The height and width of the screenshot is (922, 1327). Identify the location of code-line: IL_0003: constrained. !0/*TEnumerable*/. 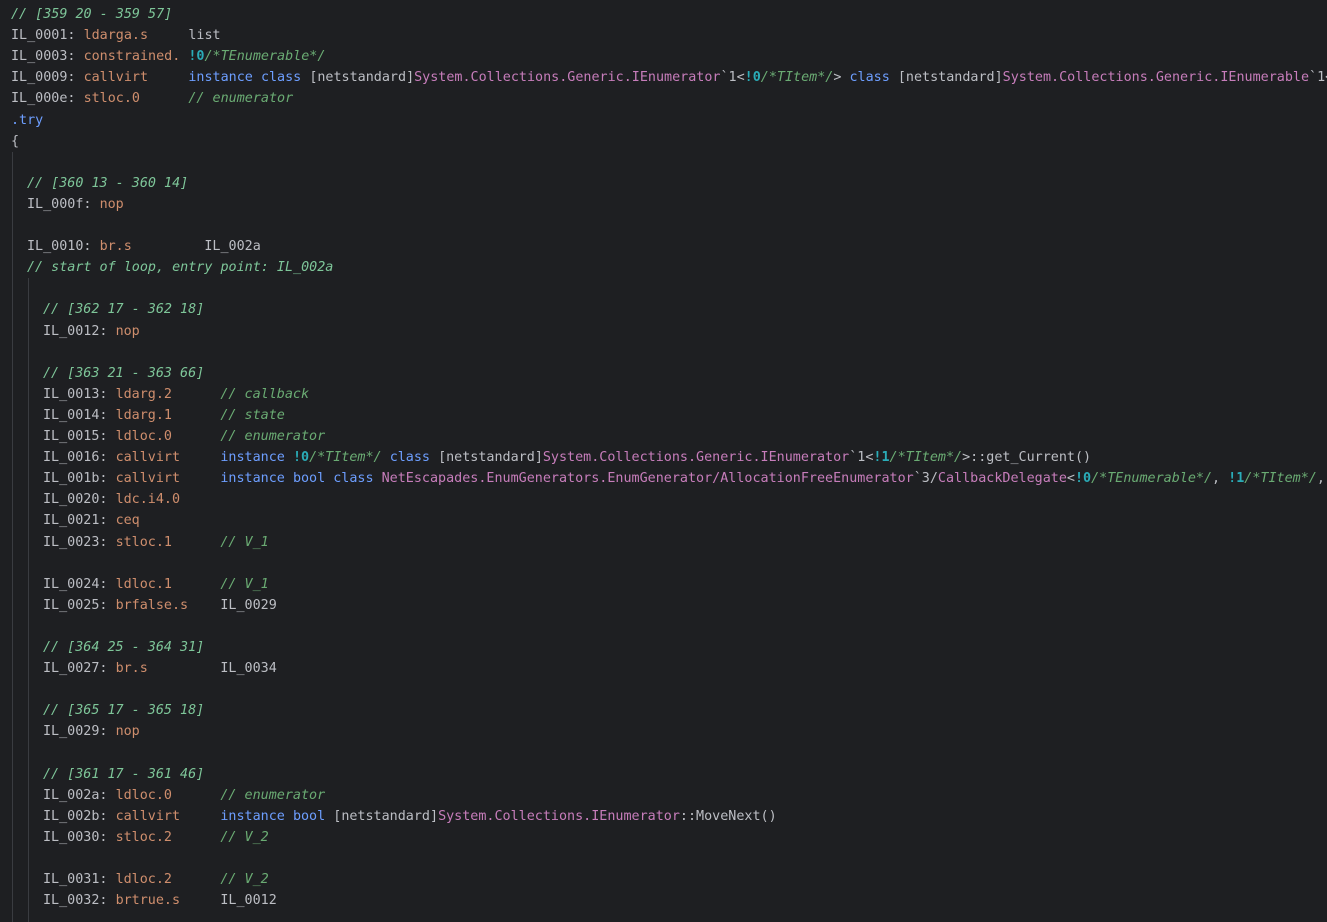
(168, 56).